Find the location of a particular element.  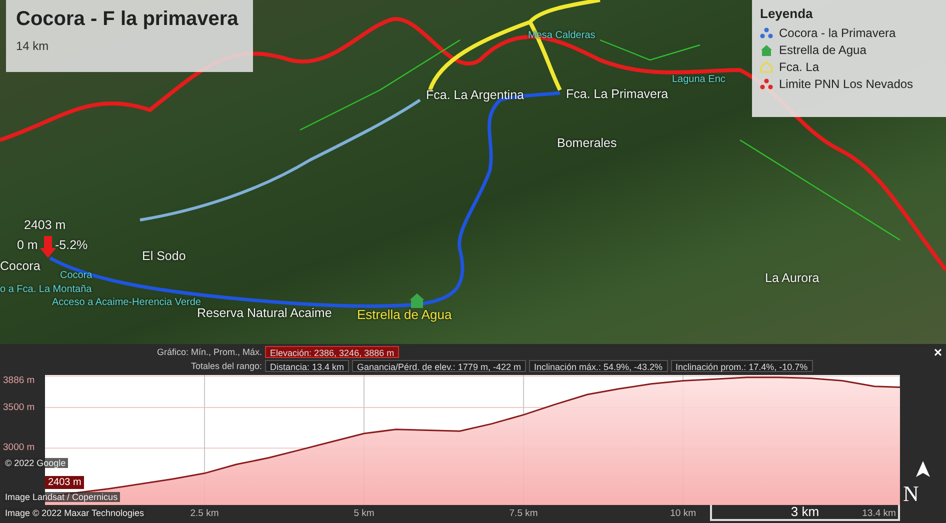

map-label: o a Fca. La Montaña is located at coordinates (46, 289).